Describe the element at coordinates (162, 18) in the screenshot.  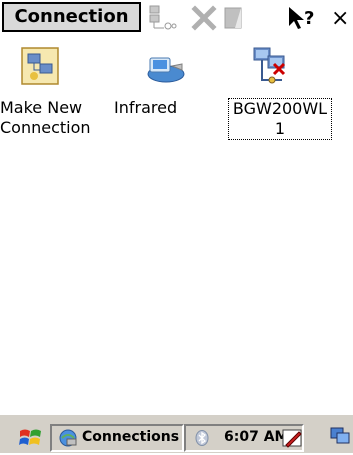
I see `connection-properties-icon` at that location.